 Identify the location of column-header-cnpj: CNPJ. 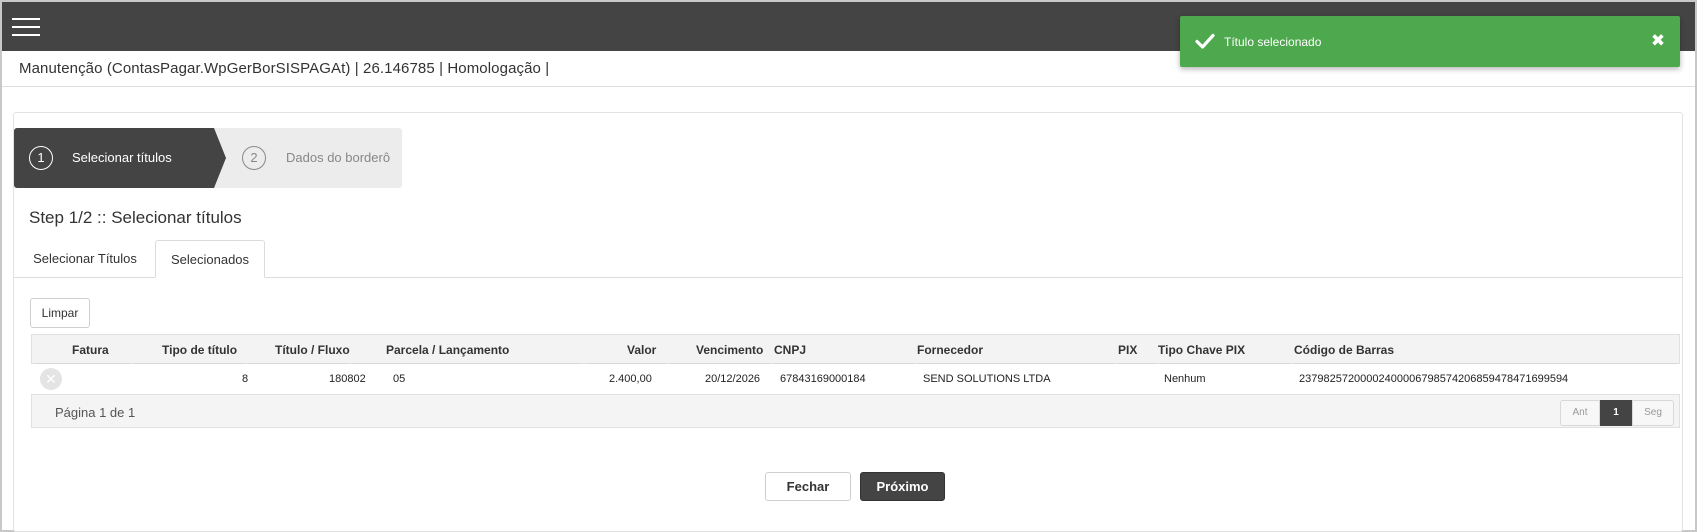
(790, 350).